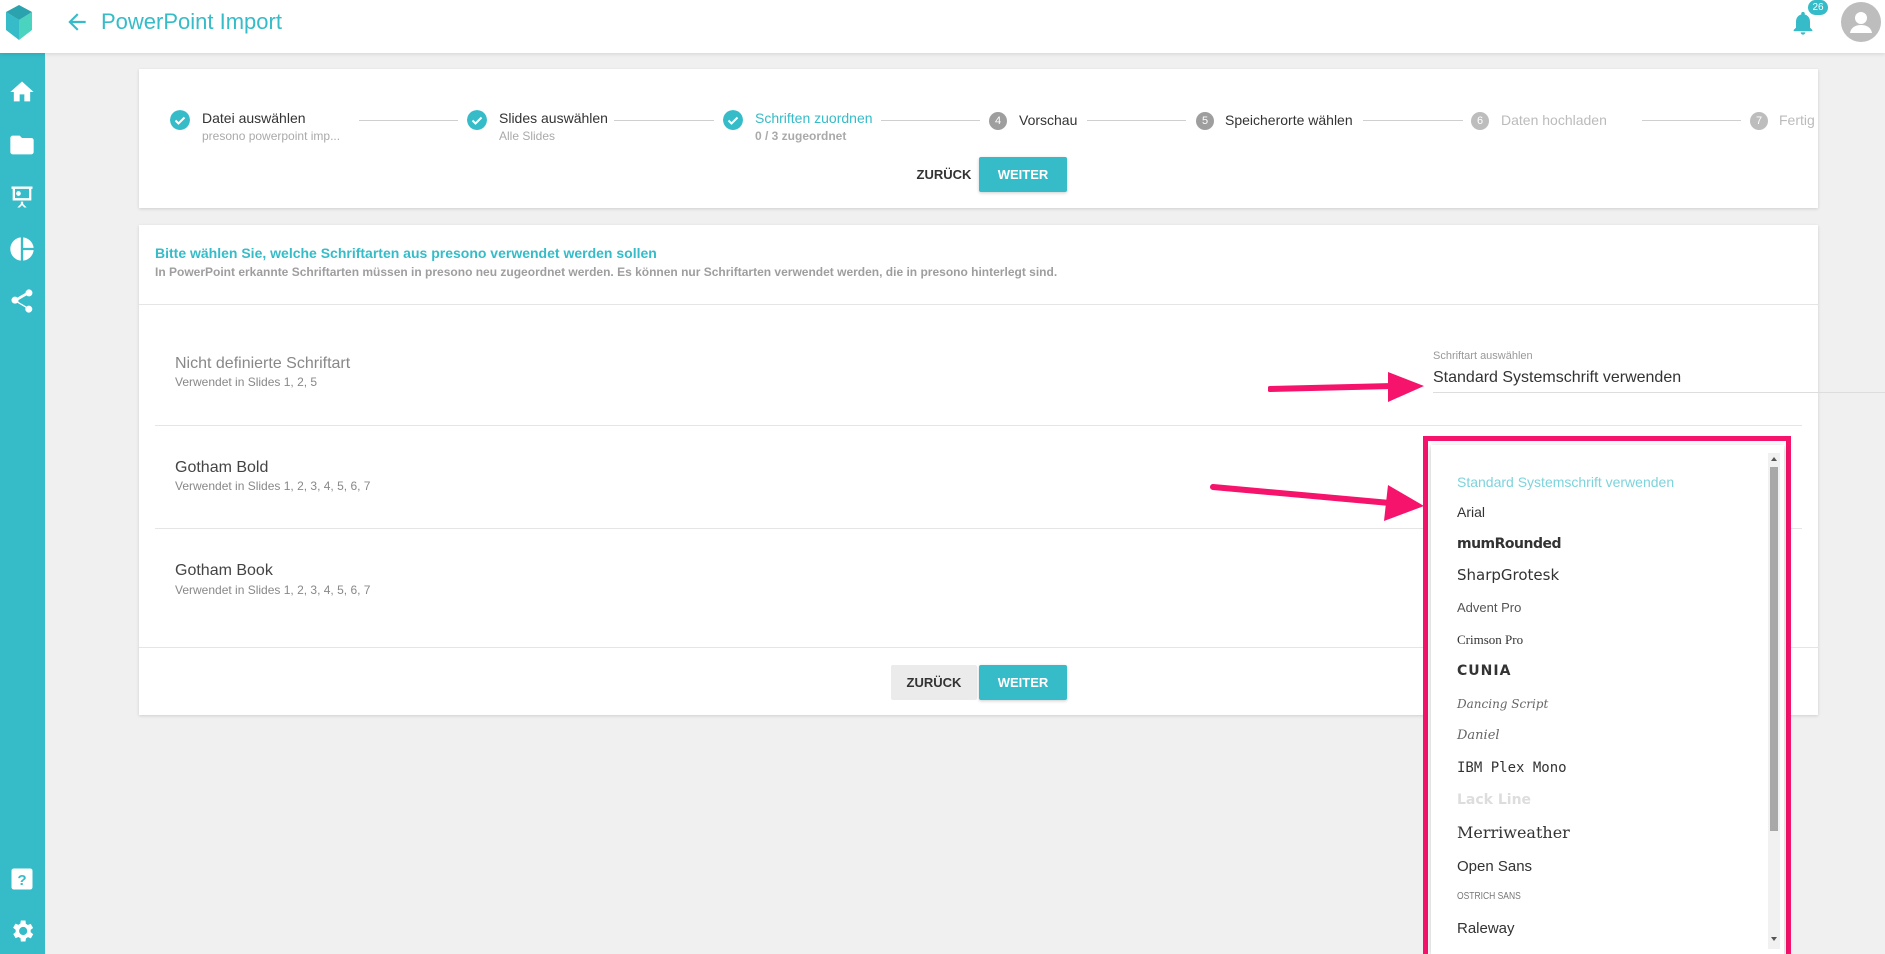 This screenshot has height=954, width=1885. Describe the element at coordinates (22, 301) in the screenshot. I see `share-icon` at that location.